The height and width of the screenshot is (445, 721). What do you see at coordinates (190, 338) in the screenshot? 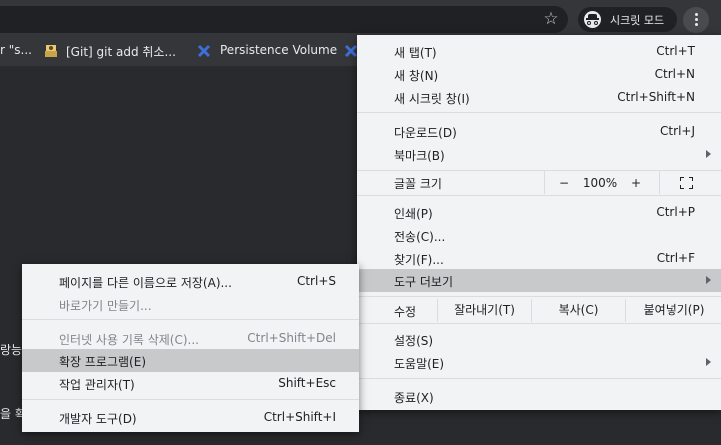
I see `submenu-item-clear-data: 인터넷 사용 기록 삭제(C)... Ctrl+Shift+Del` at bounding box center [190, 338].